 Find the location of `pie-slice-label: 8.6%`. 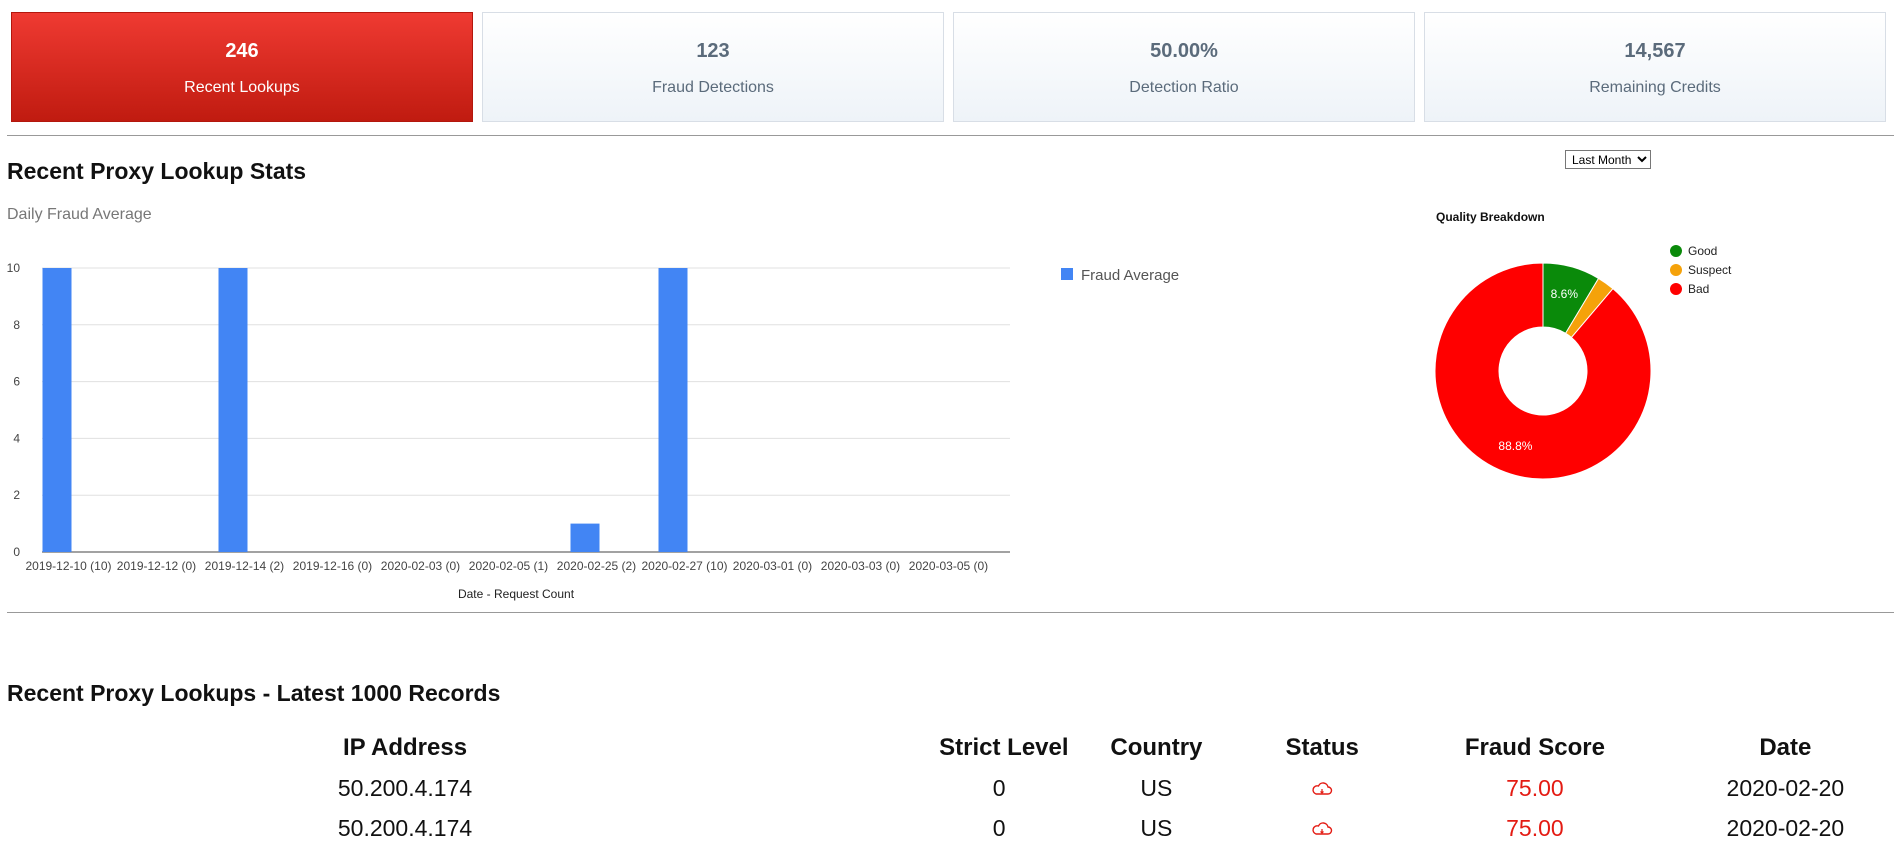

pie-slice-label: 8.6% is located at coordinates (1565, 294).